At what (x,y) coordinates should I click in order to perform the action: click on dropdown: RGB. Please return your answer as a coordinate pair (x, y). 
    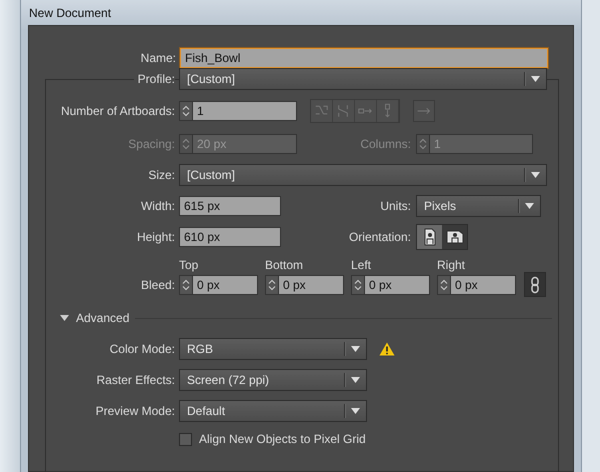
    Looking at the image, I should click on (273, 349).